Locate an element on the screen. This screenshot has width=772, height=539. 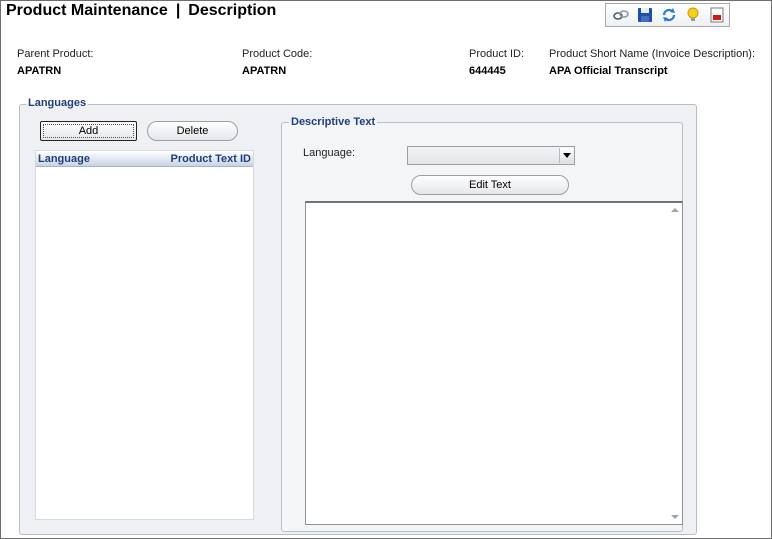
scroll-down-icon is located at coordinates (675, 517).